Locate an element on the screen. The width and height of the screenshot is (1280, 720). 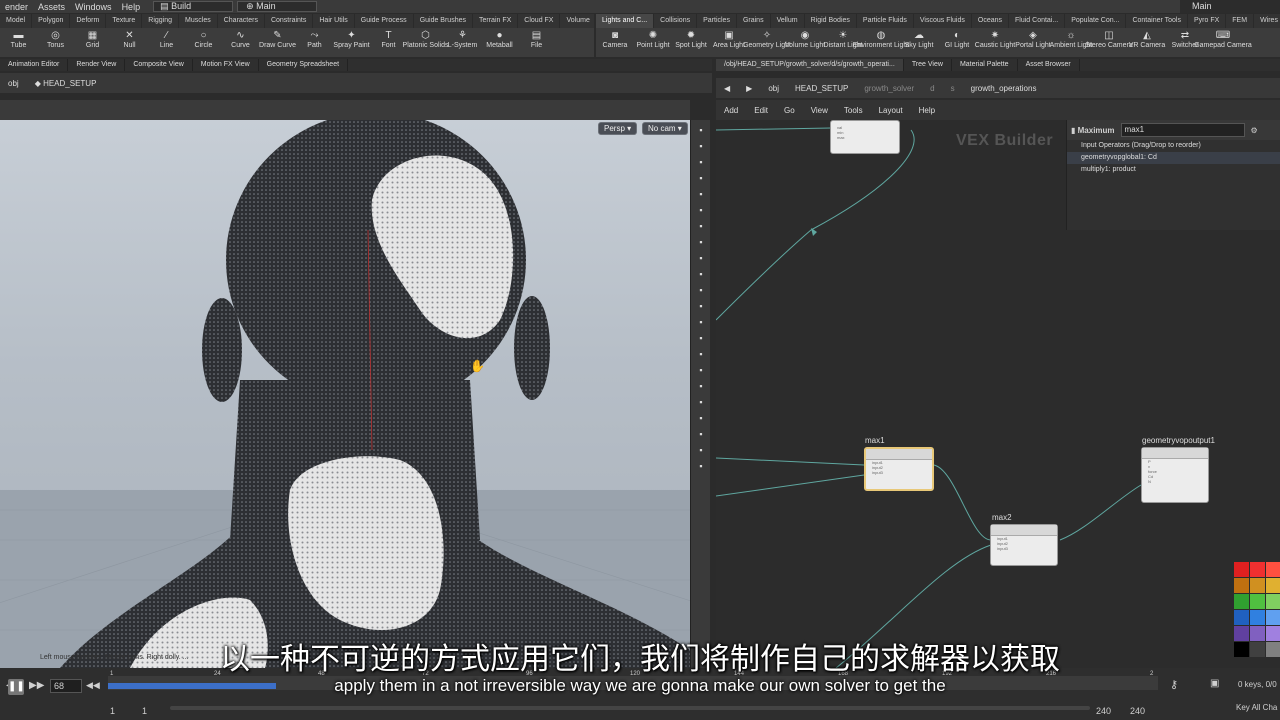
pane-tab-composite-view: Composite View is located at coordinates (159, 65).